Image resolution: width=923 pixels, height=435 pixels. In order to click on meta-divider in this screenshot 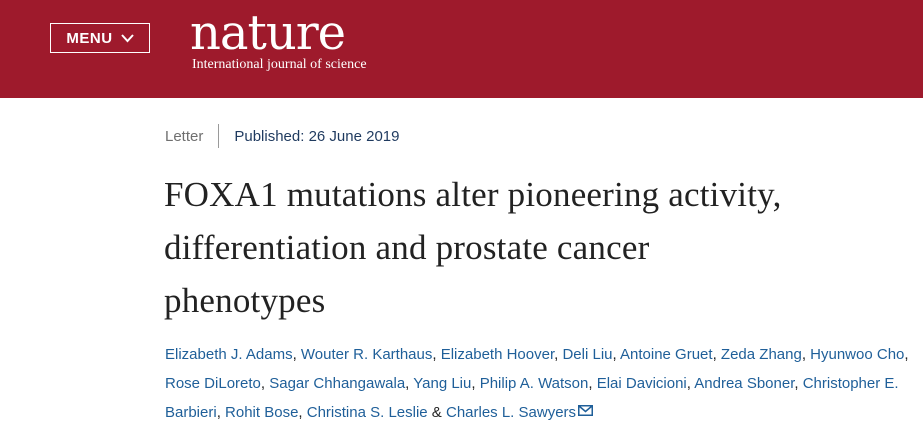, I will do `click(219, 136)`.